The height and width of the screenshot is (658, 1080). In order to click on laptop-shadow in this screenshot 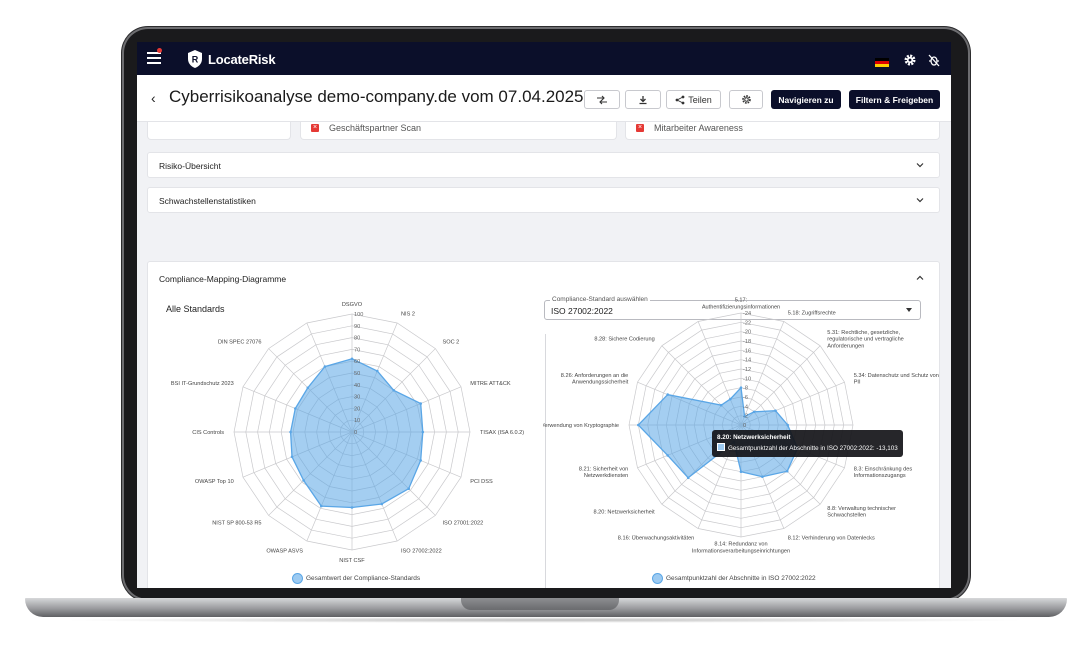, I will do `click(545, 620)`.